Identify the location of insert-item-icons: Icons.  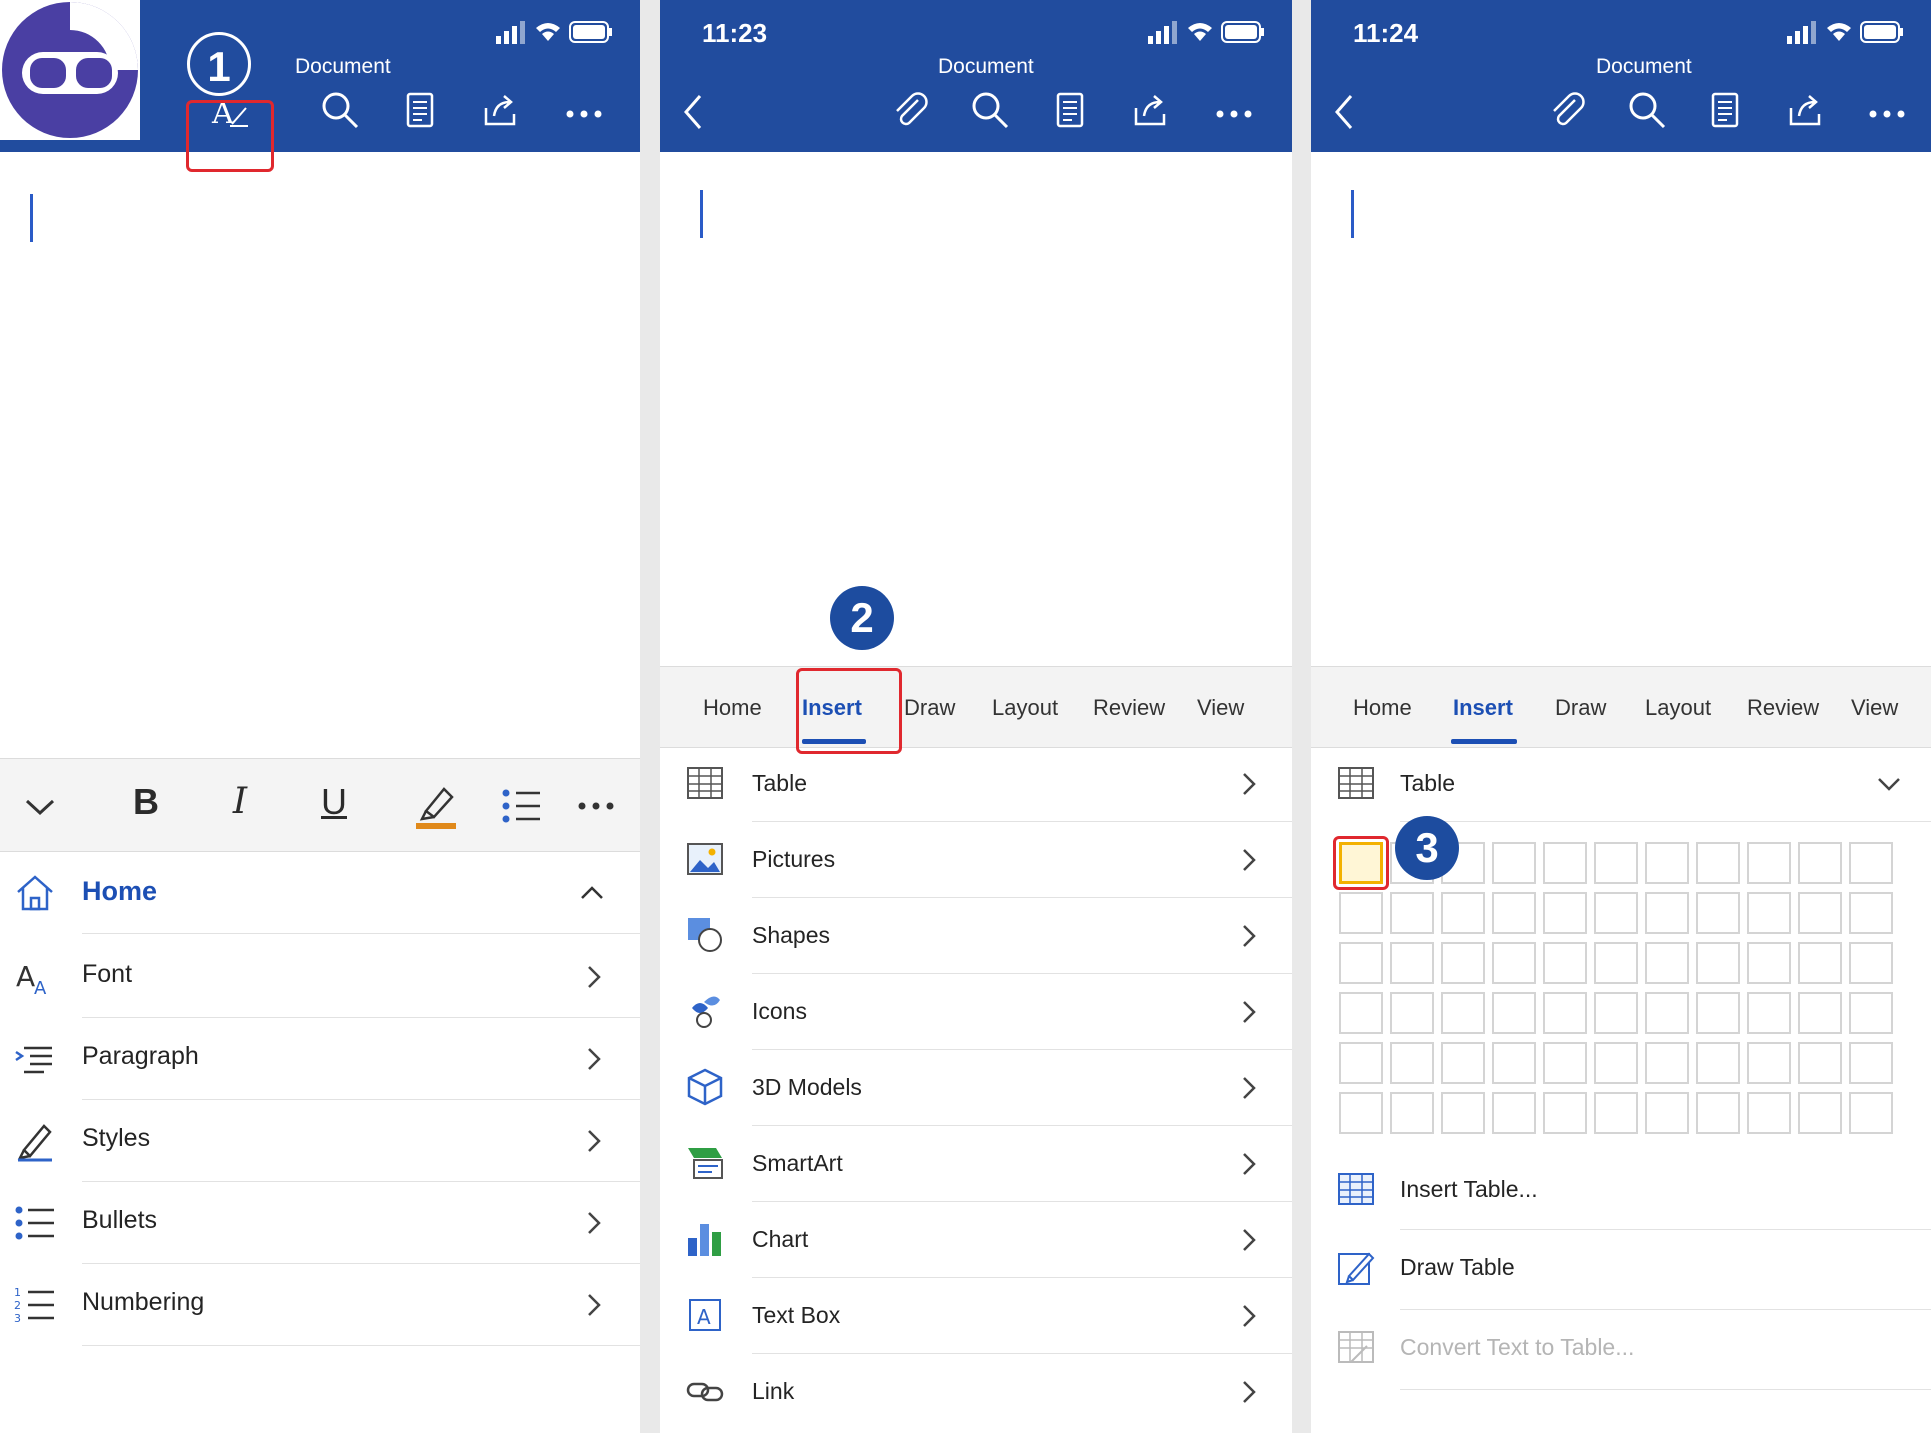
(976, 1012).